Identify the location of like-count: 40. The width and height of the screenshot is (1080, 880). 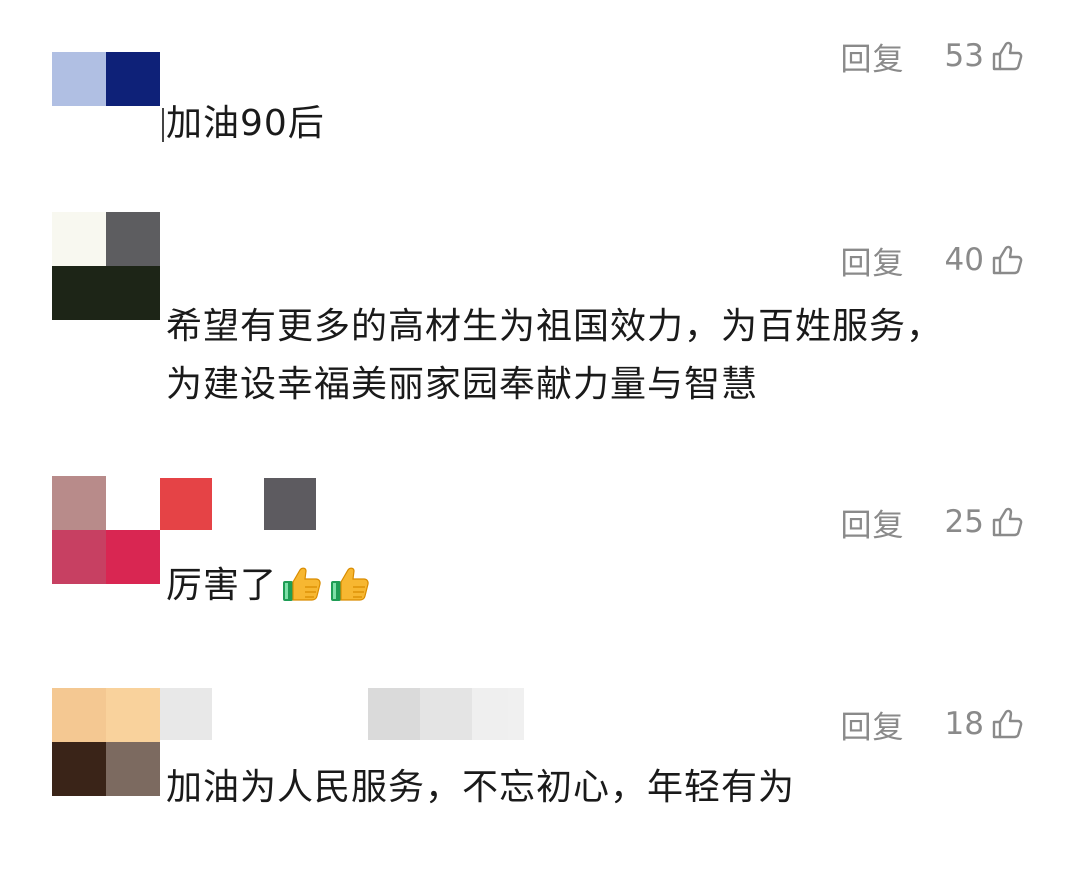
(964, 260).